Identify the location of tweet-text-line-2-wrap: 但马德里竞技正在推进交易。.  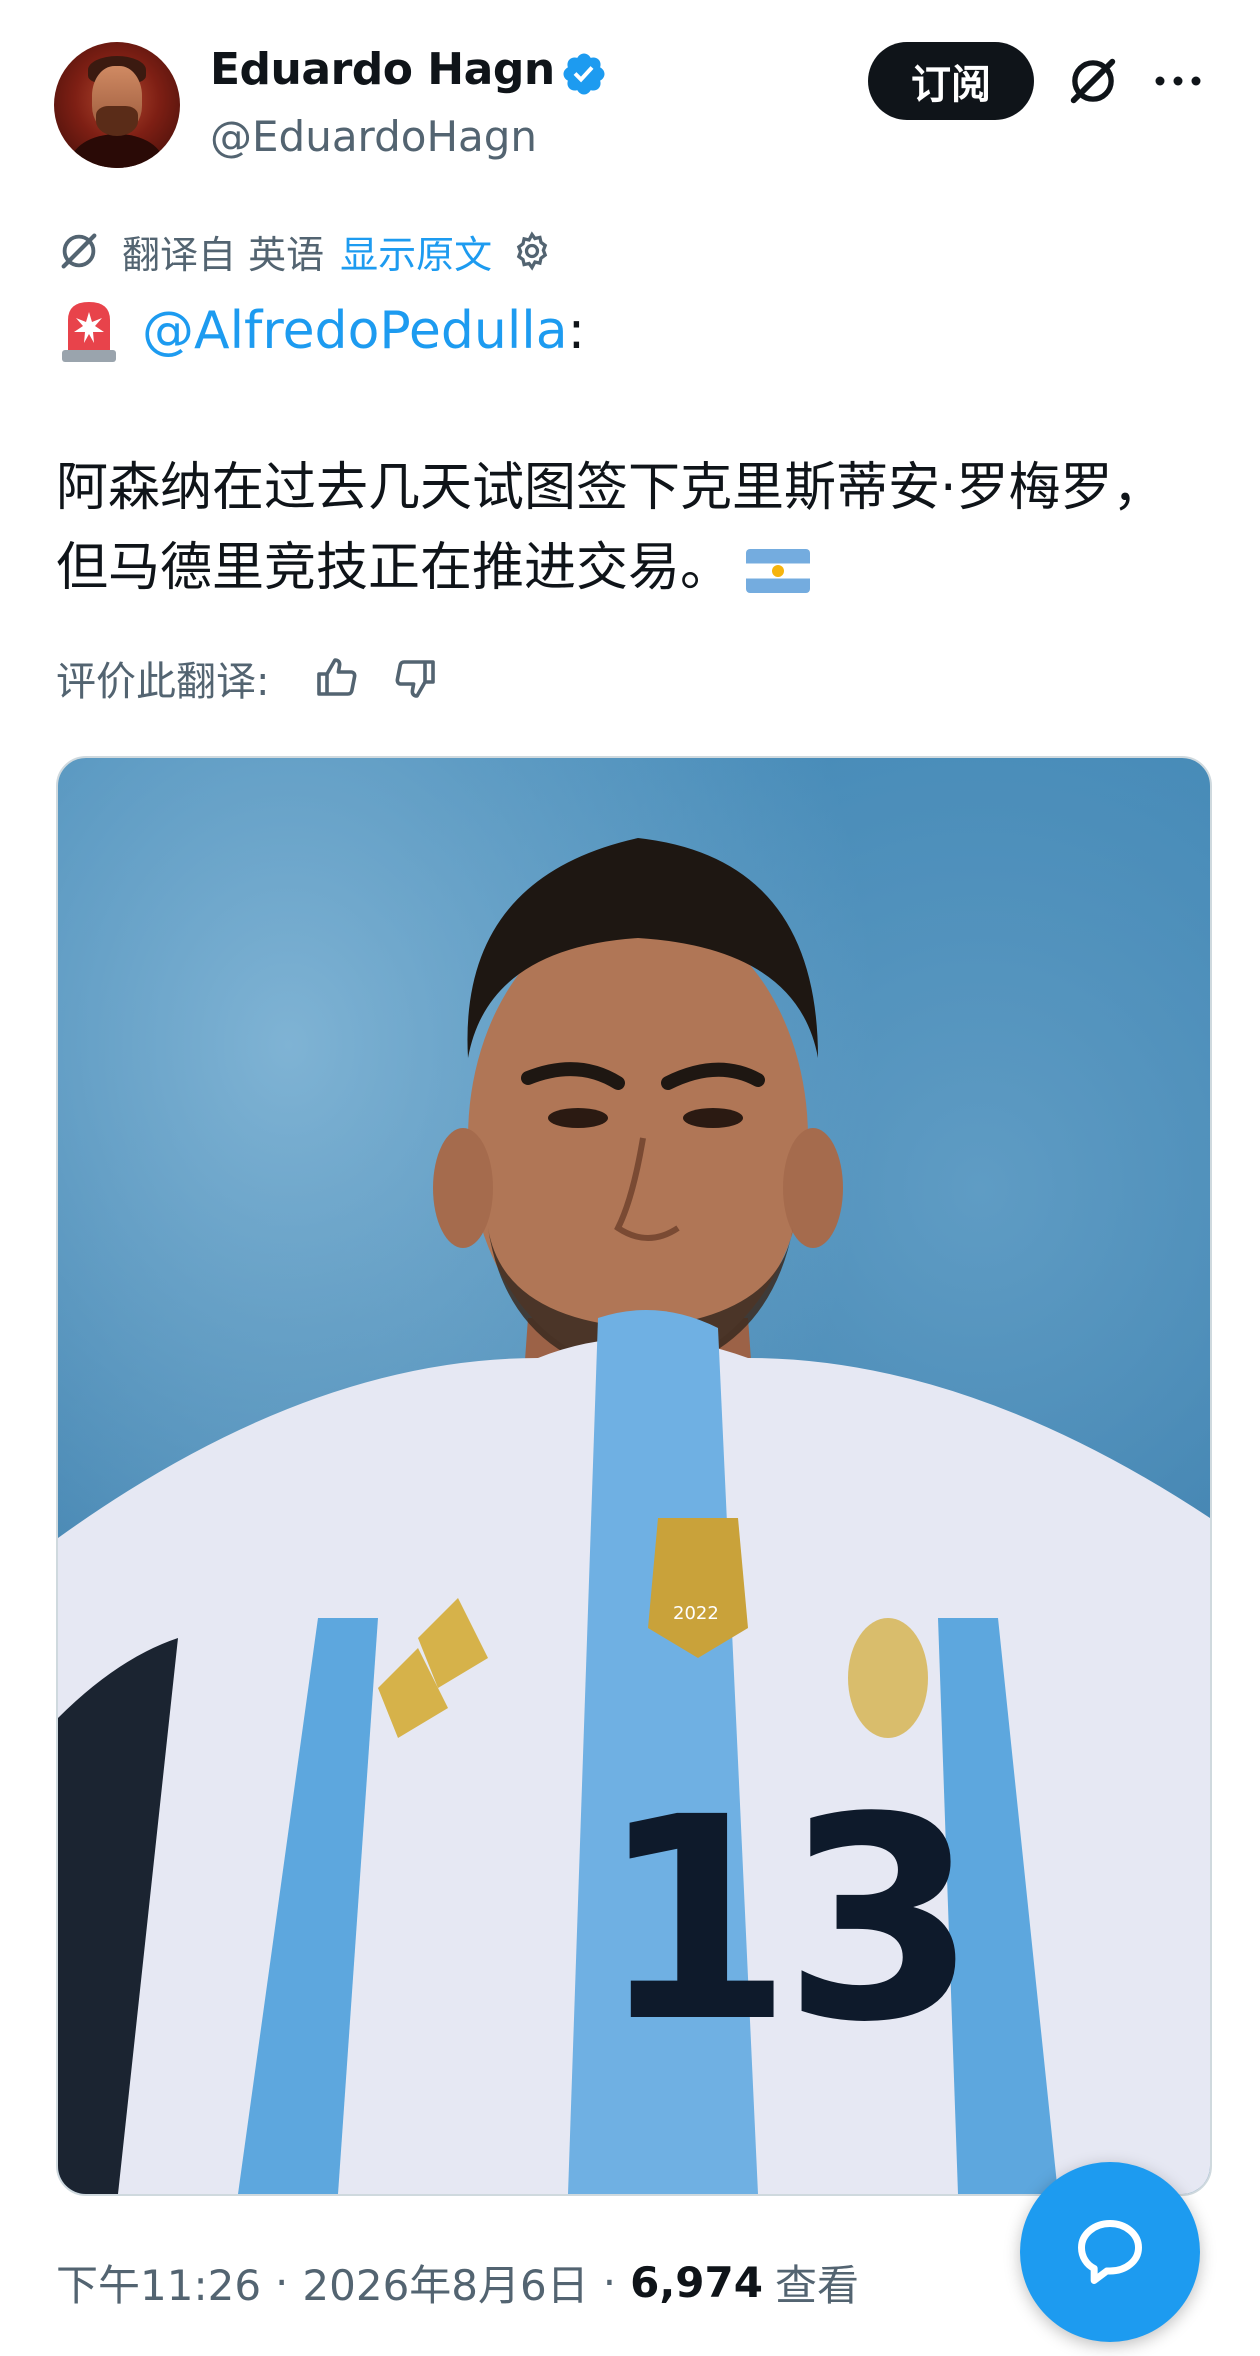
(636, 568).